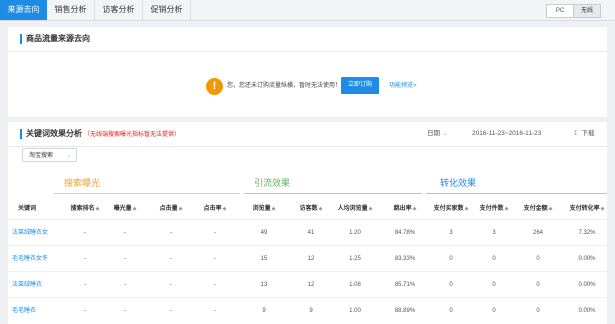  I want to click on source-panel-title: 商品流量来源去向, so click(58, 38).